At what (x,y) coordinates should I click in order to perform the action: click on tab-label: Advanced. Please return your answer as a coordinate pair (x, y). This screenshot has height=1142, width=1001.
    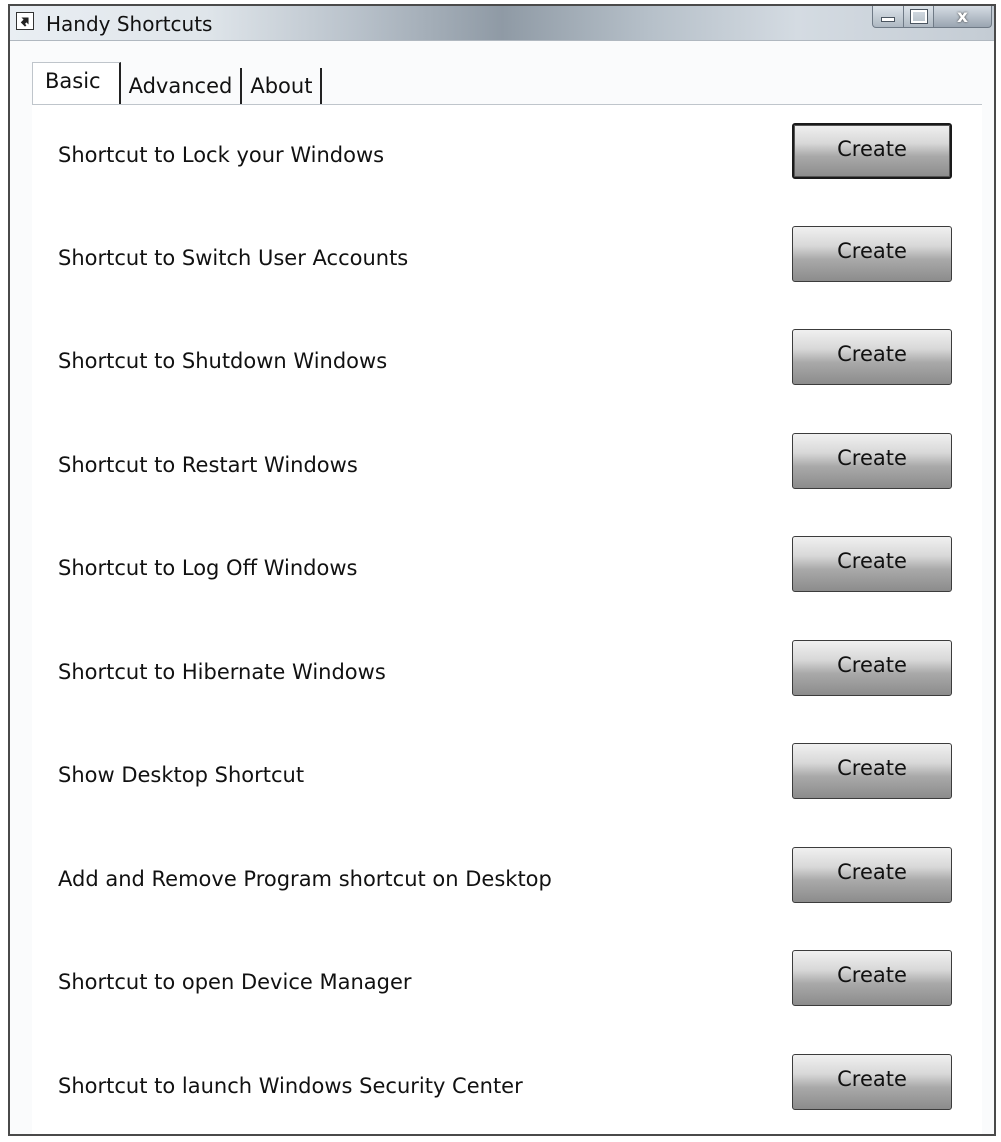
    Looking at the image, I should click on (180, 86).